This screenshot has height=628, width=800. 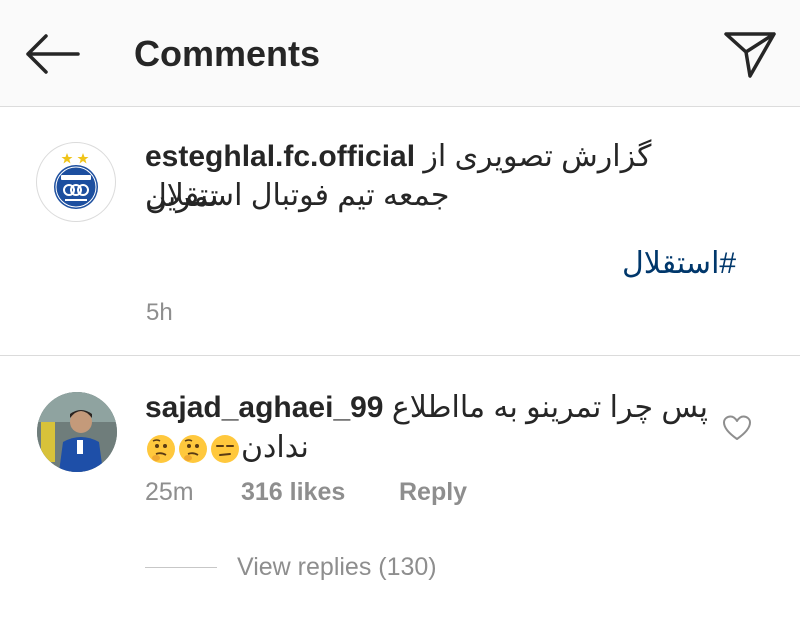 I want to click on paper-plane-icon, so click(x=750, y=55).